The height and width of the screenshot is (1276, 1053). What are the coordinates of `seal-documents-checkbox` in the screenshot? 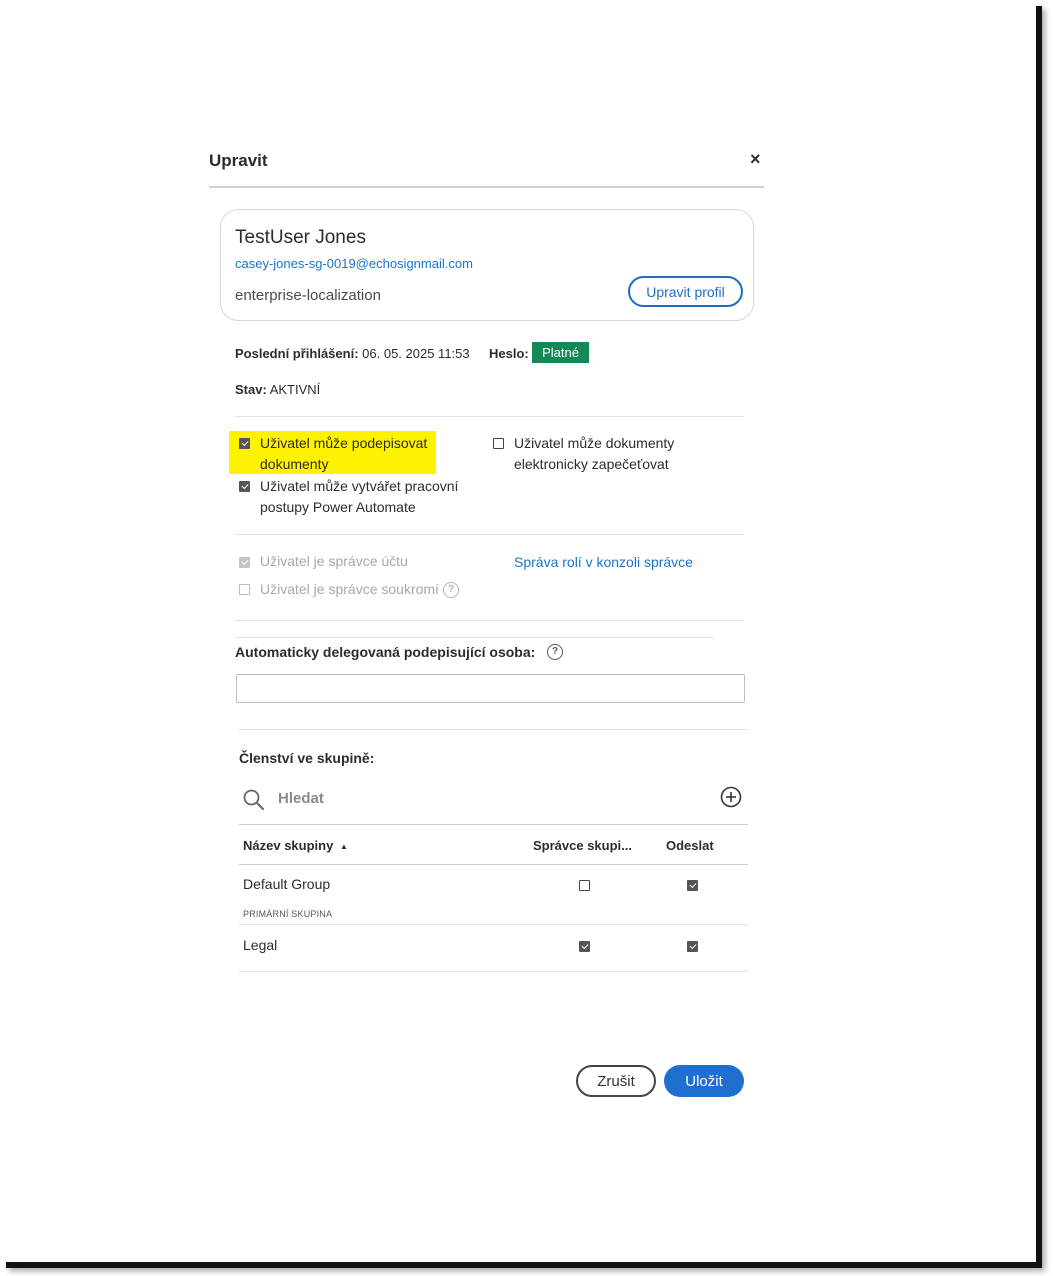 It's located at (498, 443).